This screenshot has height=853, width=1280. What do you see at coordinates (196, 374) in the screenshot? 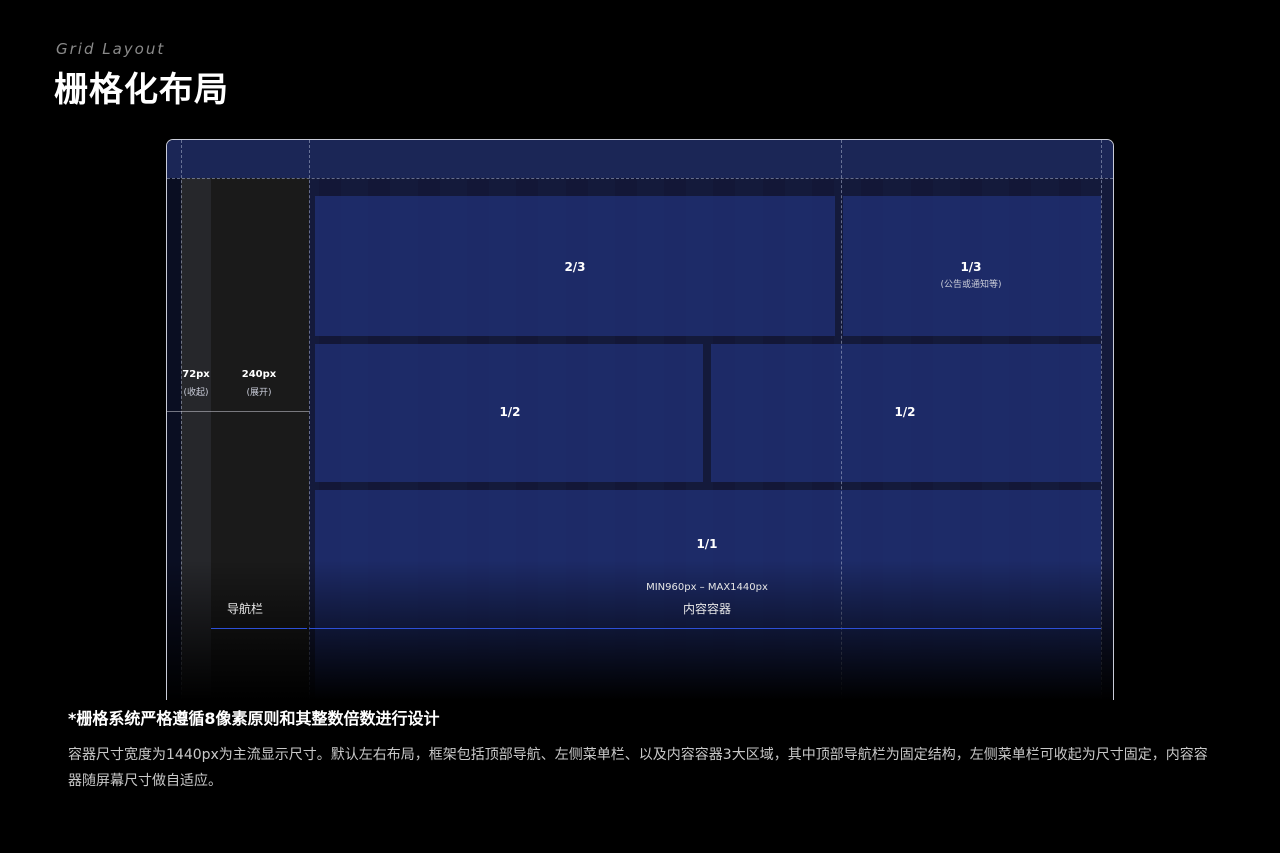
I see `nav-collapsed-width: 72px` at bounding box center [196, 374].